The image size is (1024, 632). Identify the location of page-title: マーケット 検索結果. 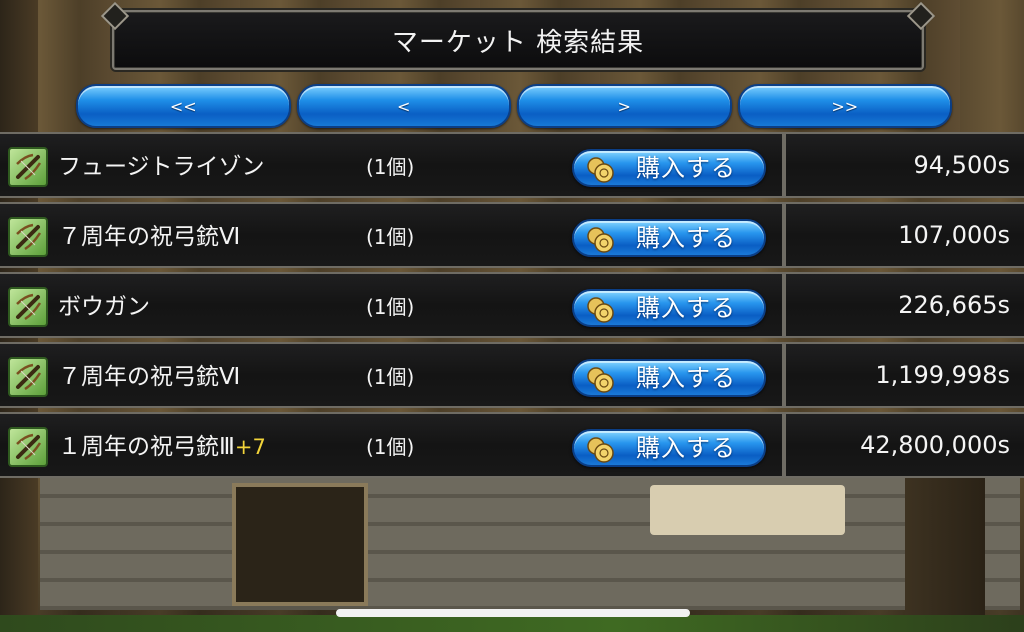
(518, 42).